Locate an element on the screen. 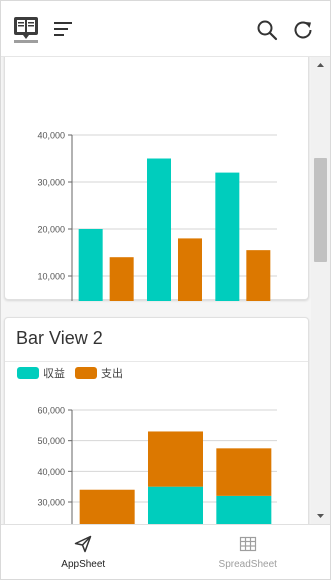 The height and width of the screenshot is (580, 331). send-icon is located at coordinates (83, 543).